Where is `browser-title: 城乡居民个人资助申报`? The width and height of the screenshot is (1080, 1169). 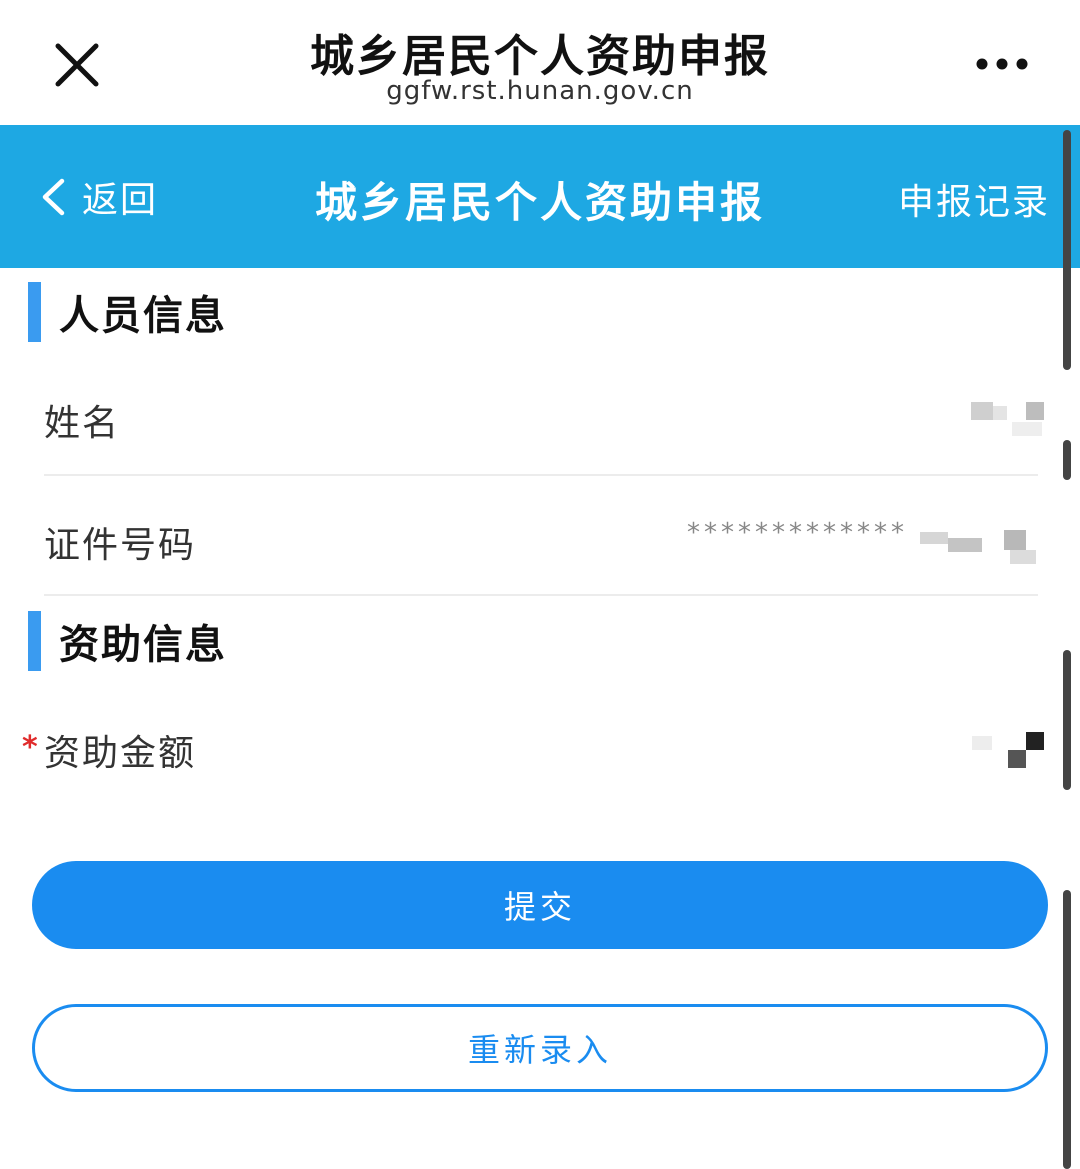 browser-title: 城乡居民个人资助申报 is located at coordinates (540, 56).